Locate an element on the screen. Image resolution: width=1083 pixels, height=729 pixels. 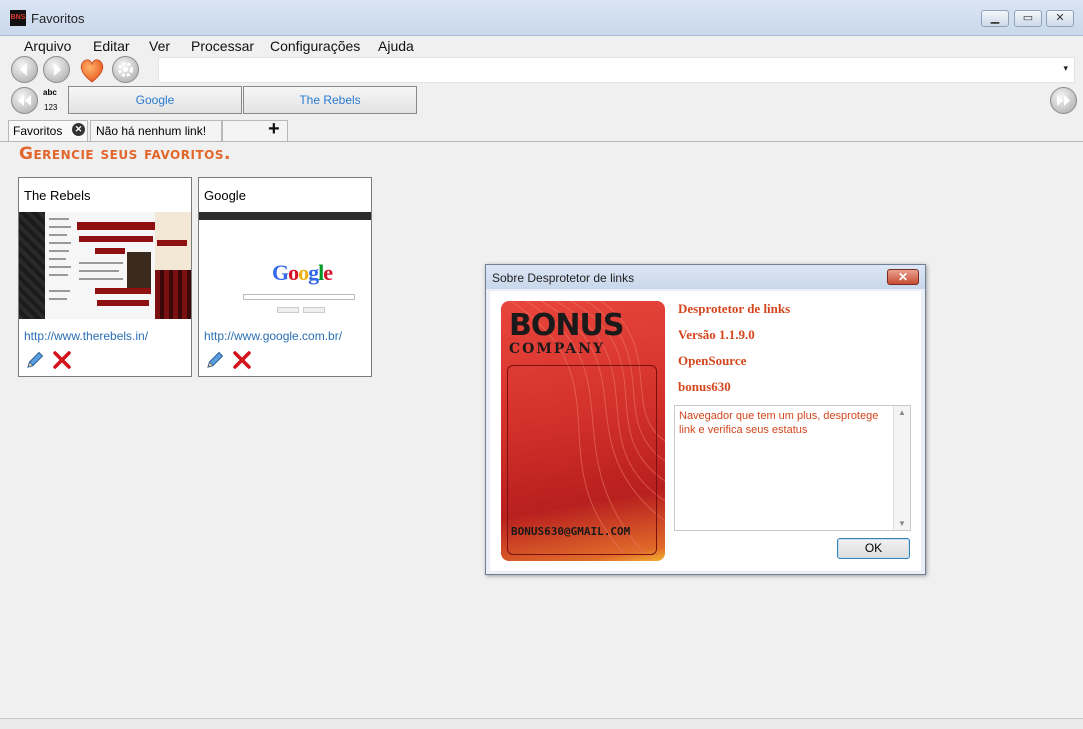
card-title: The Rebels is located at coordinates (57, 195).